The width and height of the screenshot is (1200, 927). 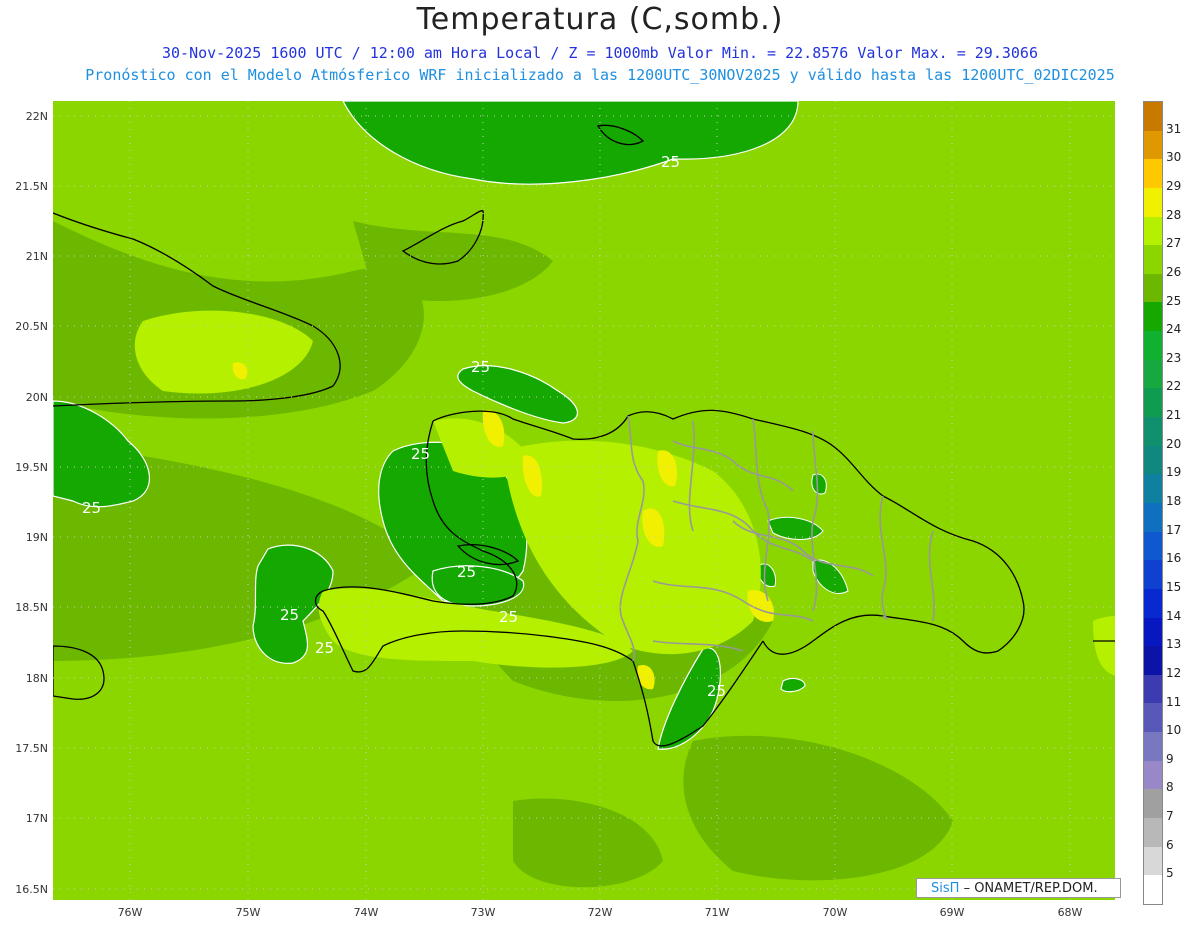 What do you see at coordinates (31, 748) in the screenshot?
I see `y-tick-label: 17.5N` at bounding box center [31, 748].